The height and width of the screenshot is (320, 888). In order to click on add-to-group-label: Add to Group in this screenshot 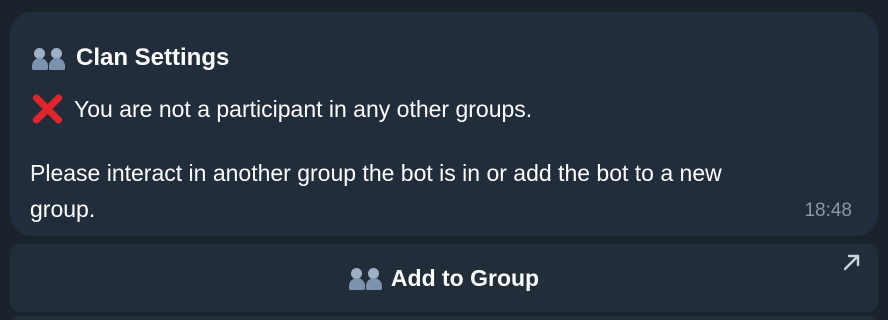, I will do `click(465, 277)`.